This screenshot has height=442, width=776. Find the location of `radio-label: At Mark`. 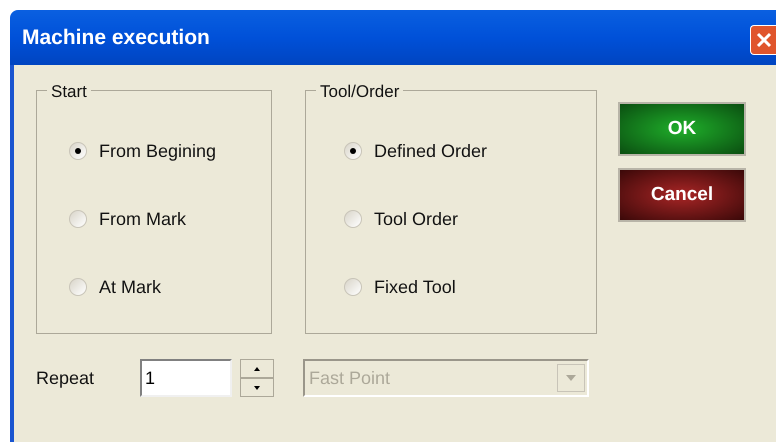

radio-label: At Mark is located at coordinates (130, 287).